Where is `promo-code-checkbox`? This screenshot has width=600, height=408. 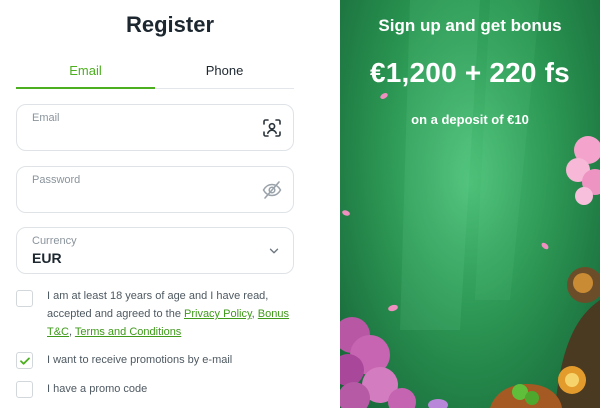
promo-code-checkbox is located at coordinates (24, 389).